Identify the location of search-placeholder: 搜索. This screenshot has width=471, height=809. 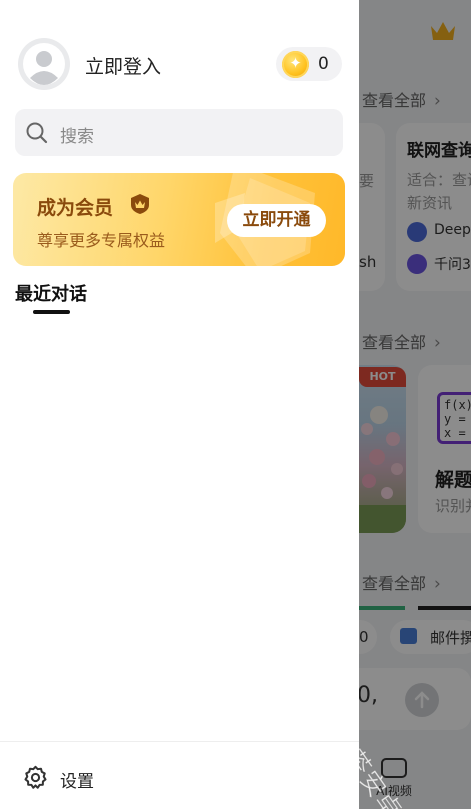
(77, 137).